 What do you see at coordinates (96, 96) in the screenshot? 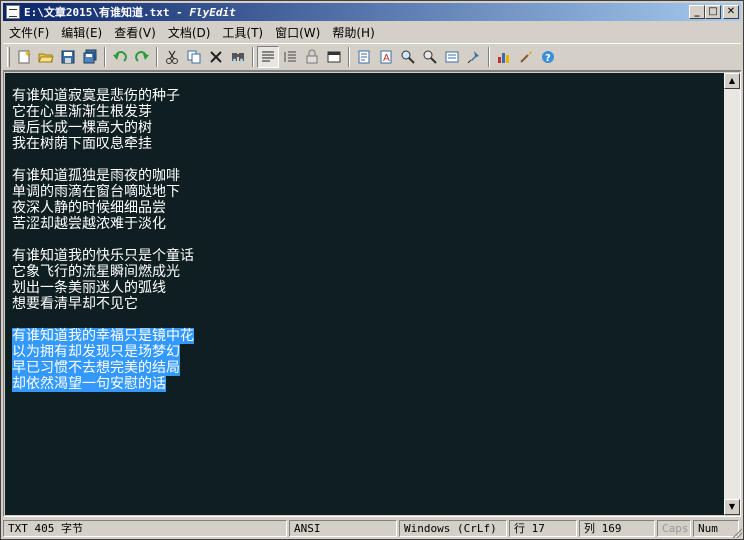
I see `text-line-content: 有谁知道寂寞是悲伤的种子` at bounding box center [96, 96].